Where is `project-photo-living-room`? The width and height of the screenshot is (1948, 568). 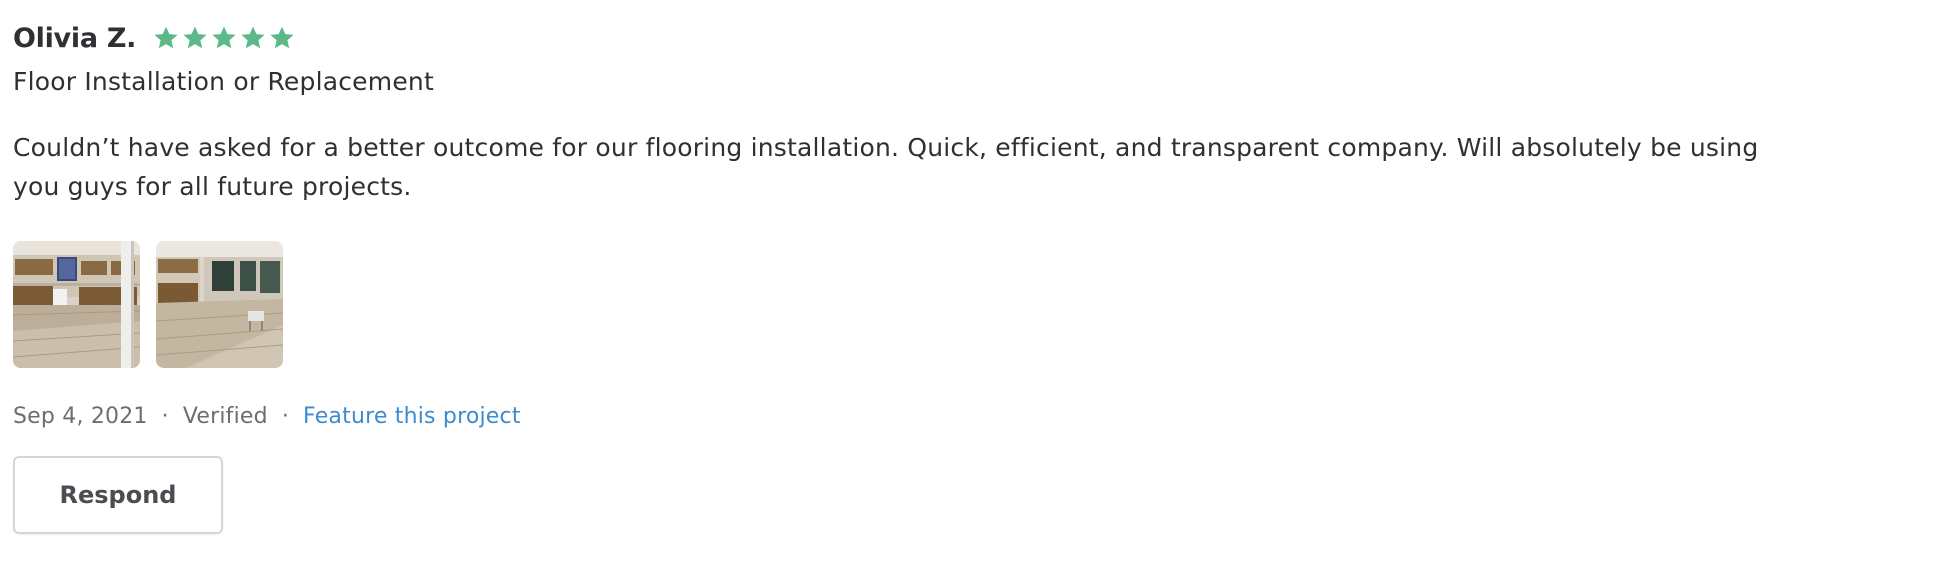
project-photo-living-room is located at coordinates (219, 304).